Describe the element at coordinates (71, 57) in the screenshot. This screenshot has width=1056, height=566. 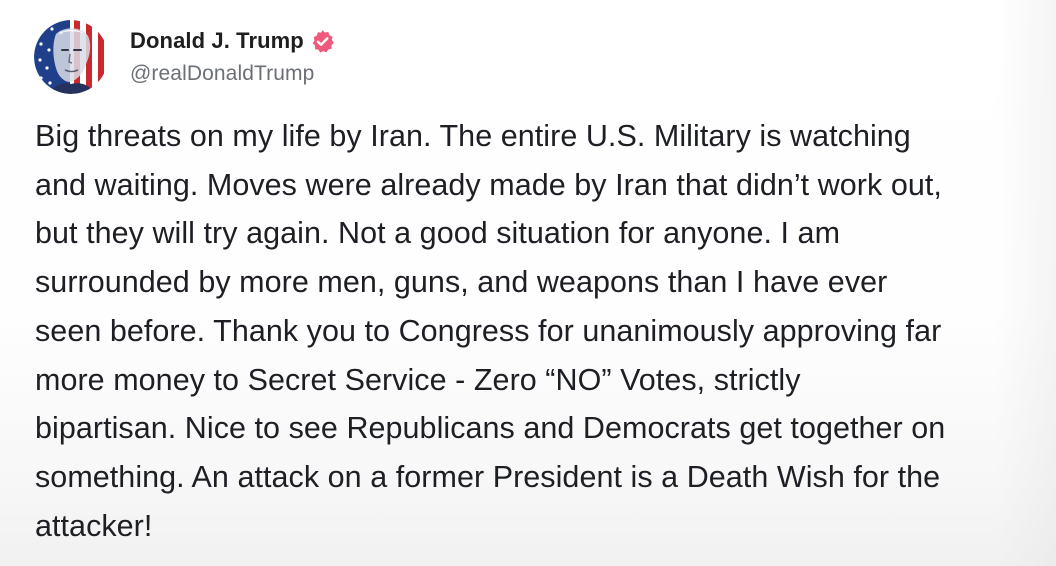
I see `avatar` at that location.